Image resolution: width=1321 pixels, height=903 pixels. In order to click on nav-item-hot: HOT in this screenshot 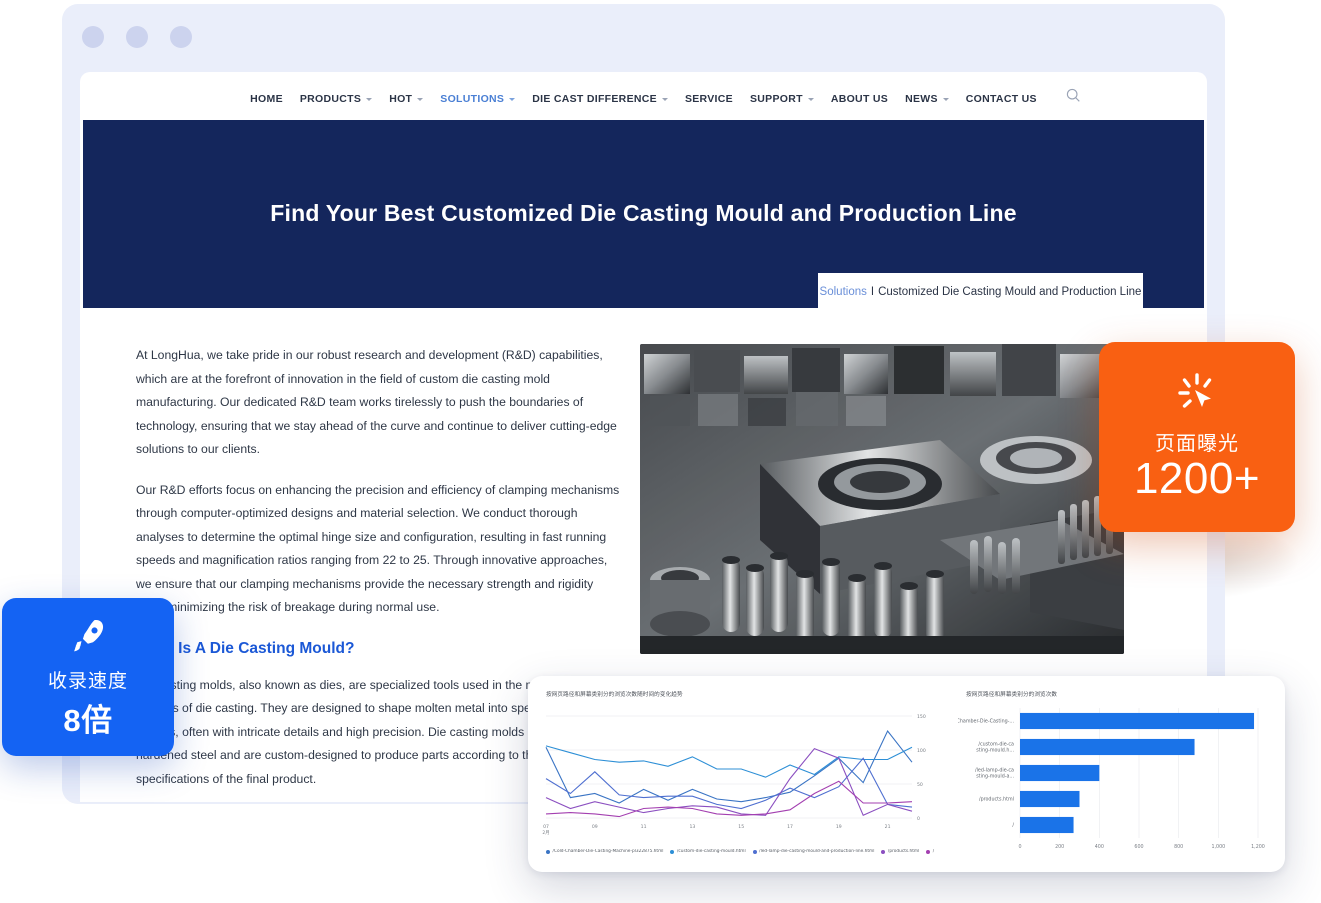, I will do `click(406, 99)`.